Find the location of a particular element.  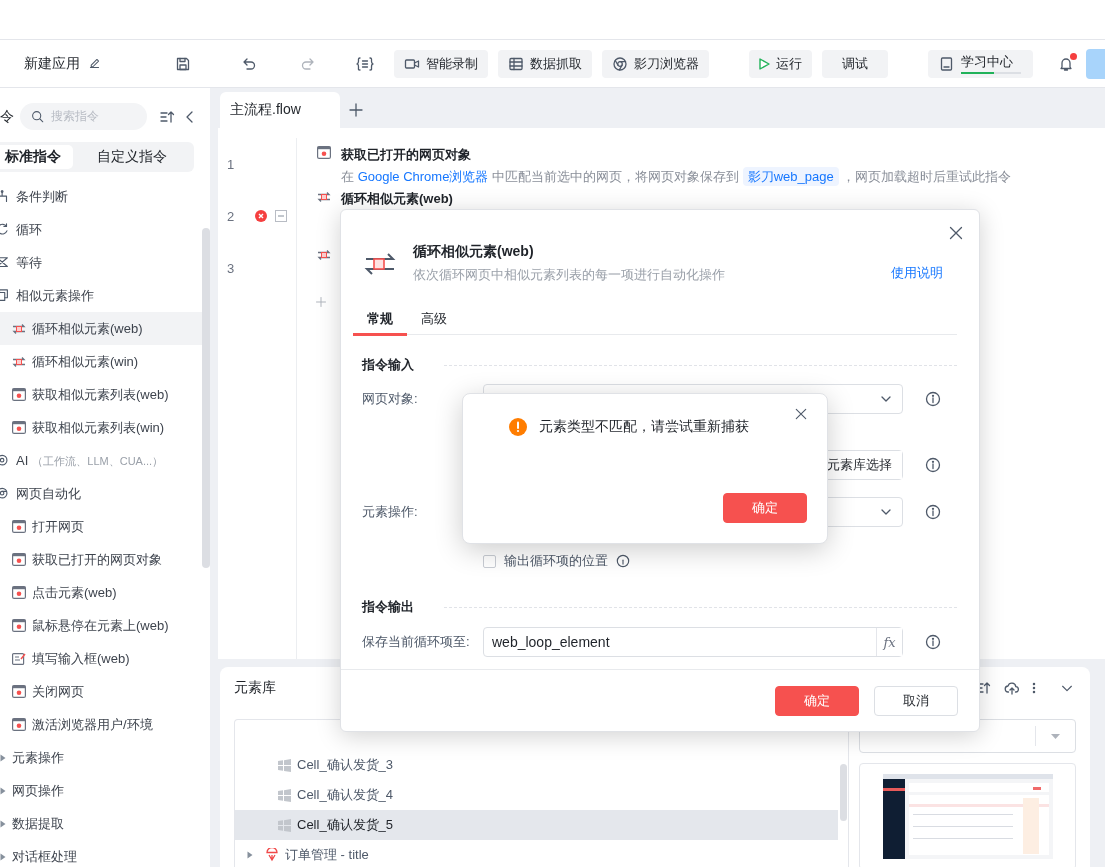

command-item: 获取相似元素列表(win) is located at coordinates (101, 427).